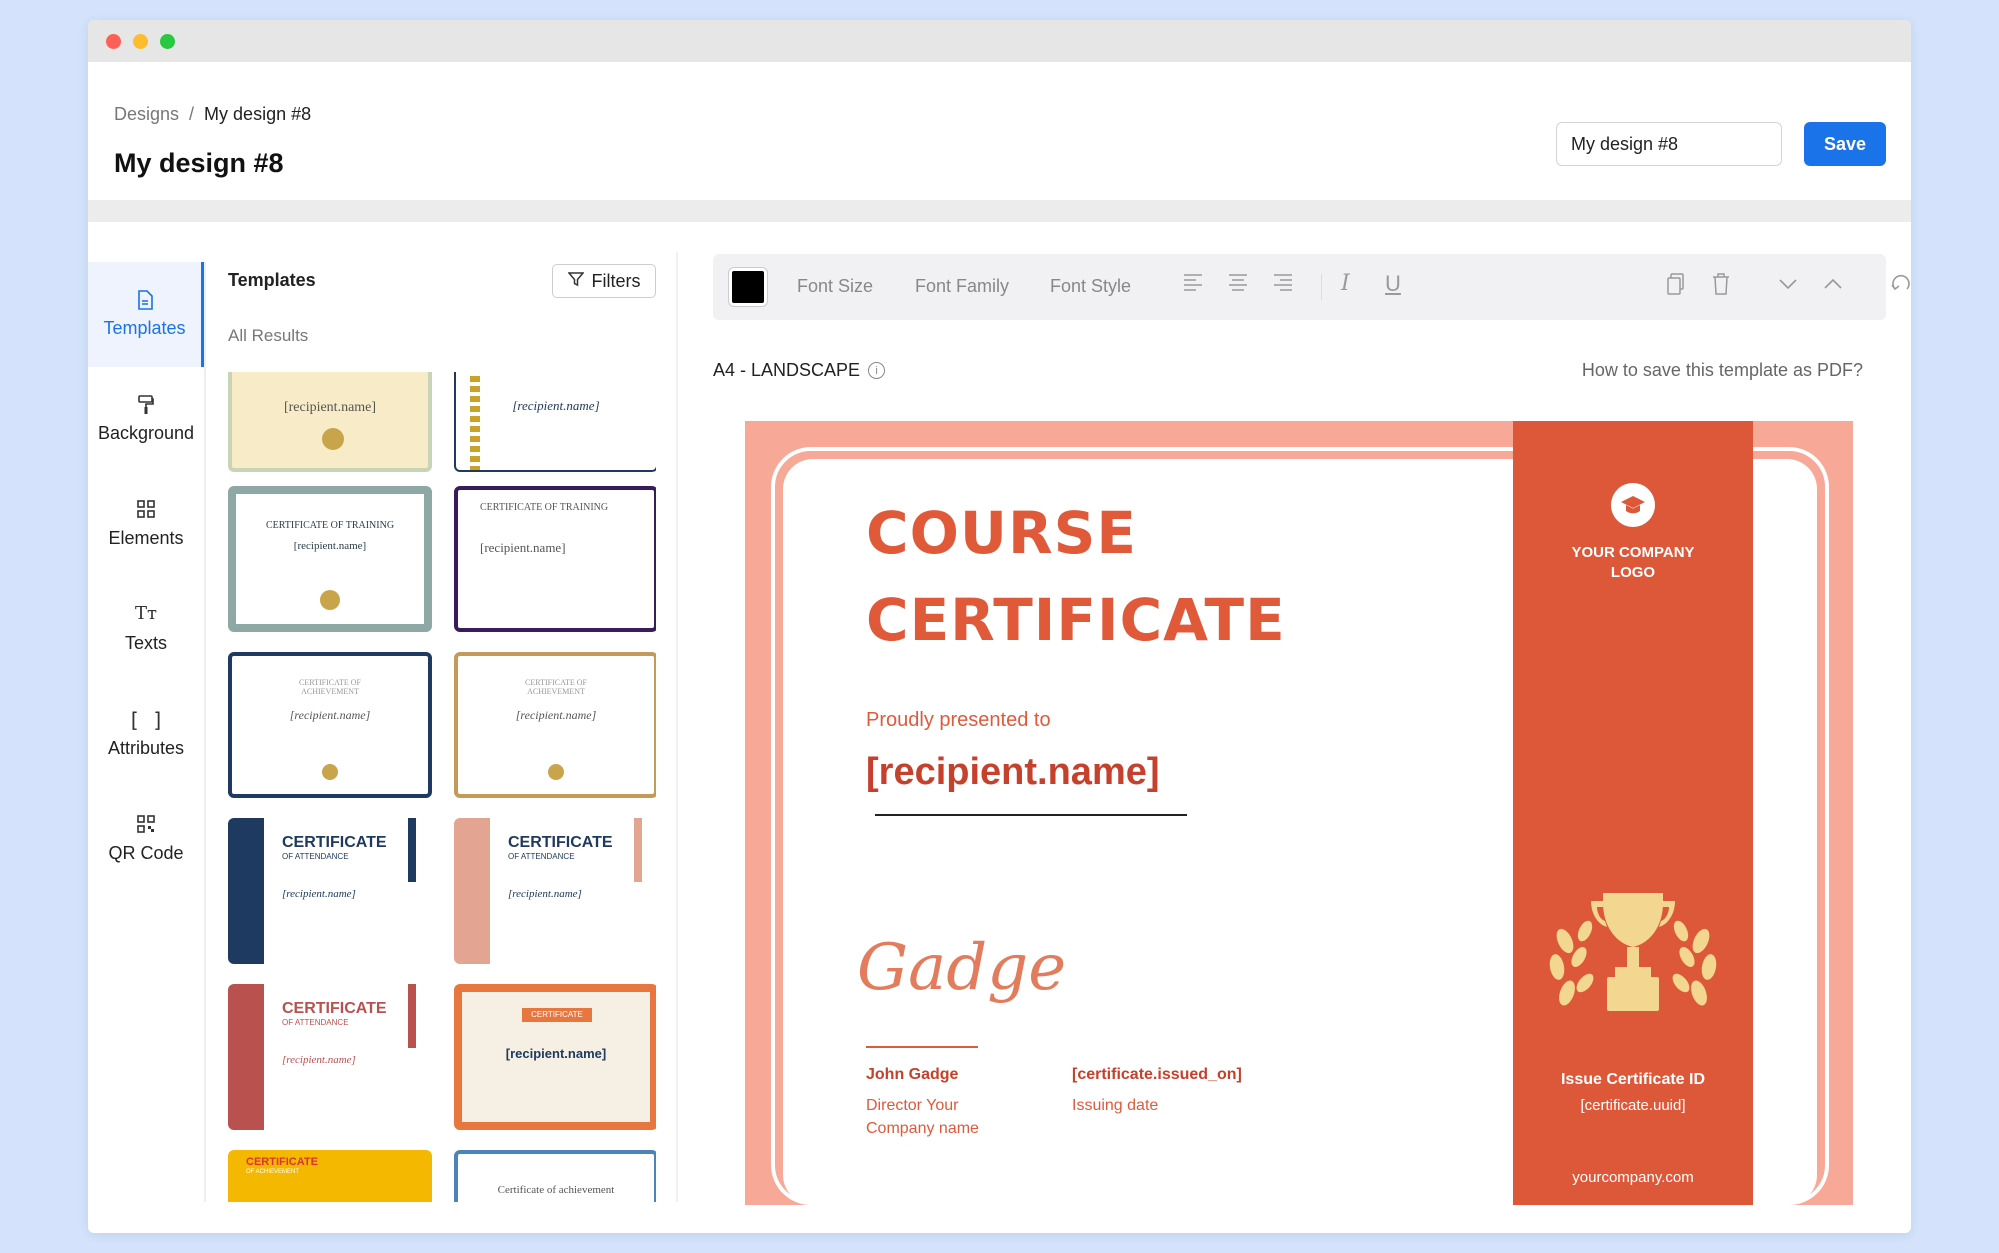 Image resolution: width=1999 pixels, height=1253 pixels. I want to click on company-website: yourcompany.com, so click(1633, 1177).